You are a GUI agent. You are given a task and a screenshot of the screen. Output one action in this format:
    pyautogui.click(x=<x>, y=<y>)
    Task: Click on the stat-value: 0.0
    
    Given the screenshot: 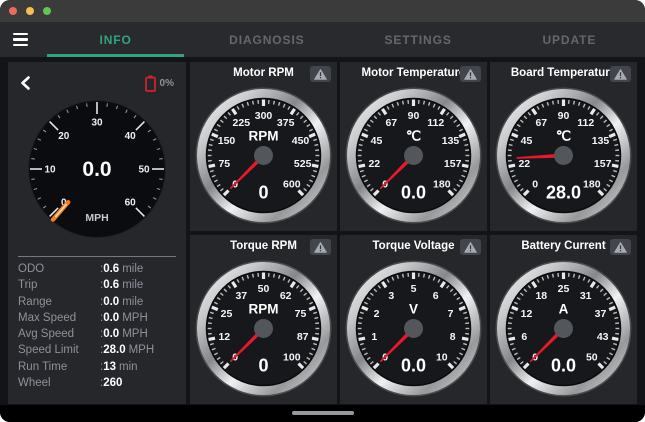 What is the action you would take?
    pyautogui.click(x=111, y=301)
    